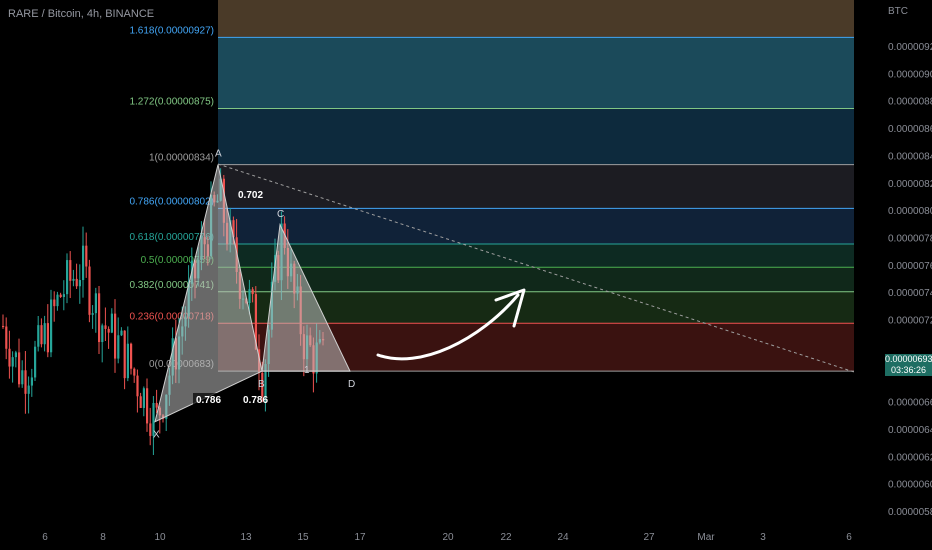 Image resolution: width=932 pixels, height=550 pixels. What do you see at coordinates (303, 537) in the screenshot?
I see `time-tick-label: 15` at bounding box center [303, 537].